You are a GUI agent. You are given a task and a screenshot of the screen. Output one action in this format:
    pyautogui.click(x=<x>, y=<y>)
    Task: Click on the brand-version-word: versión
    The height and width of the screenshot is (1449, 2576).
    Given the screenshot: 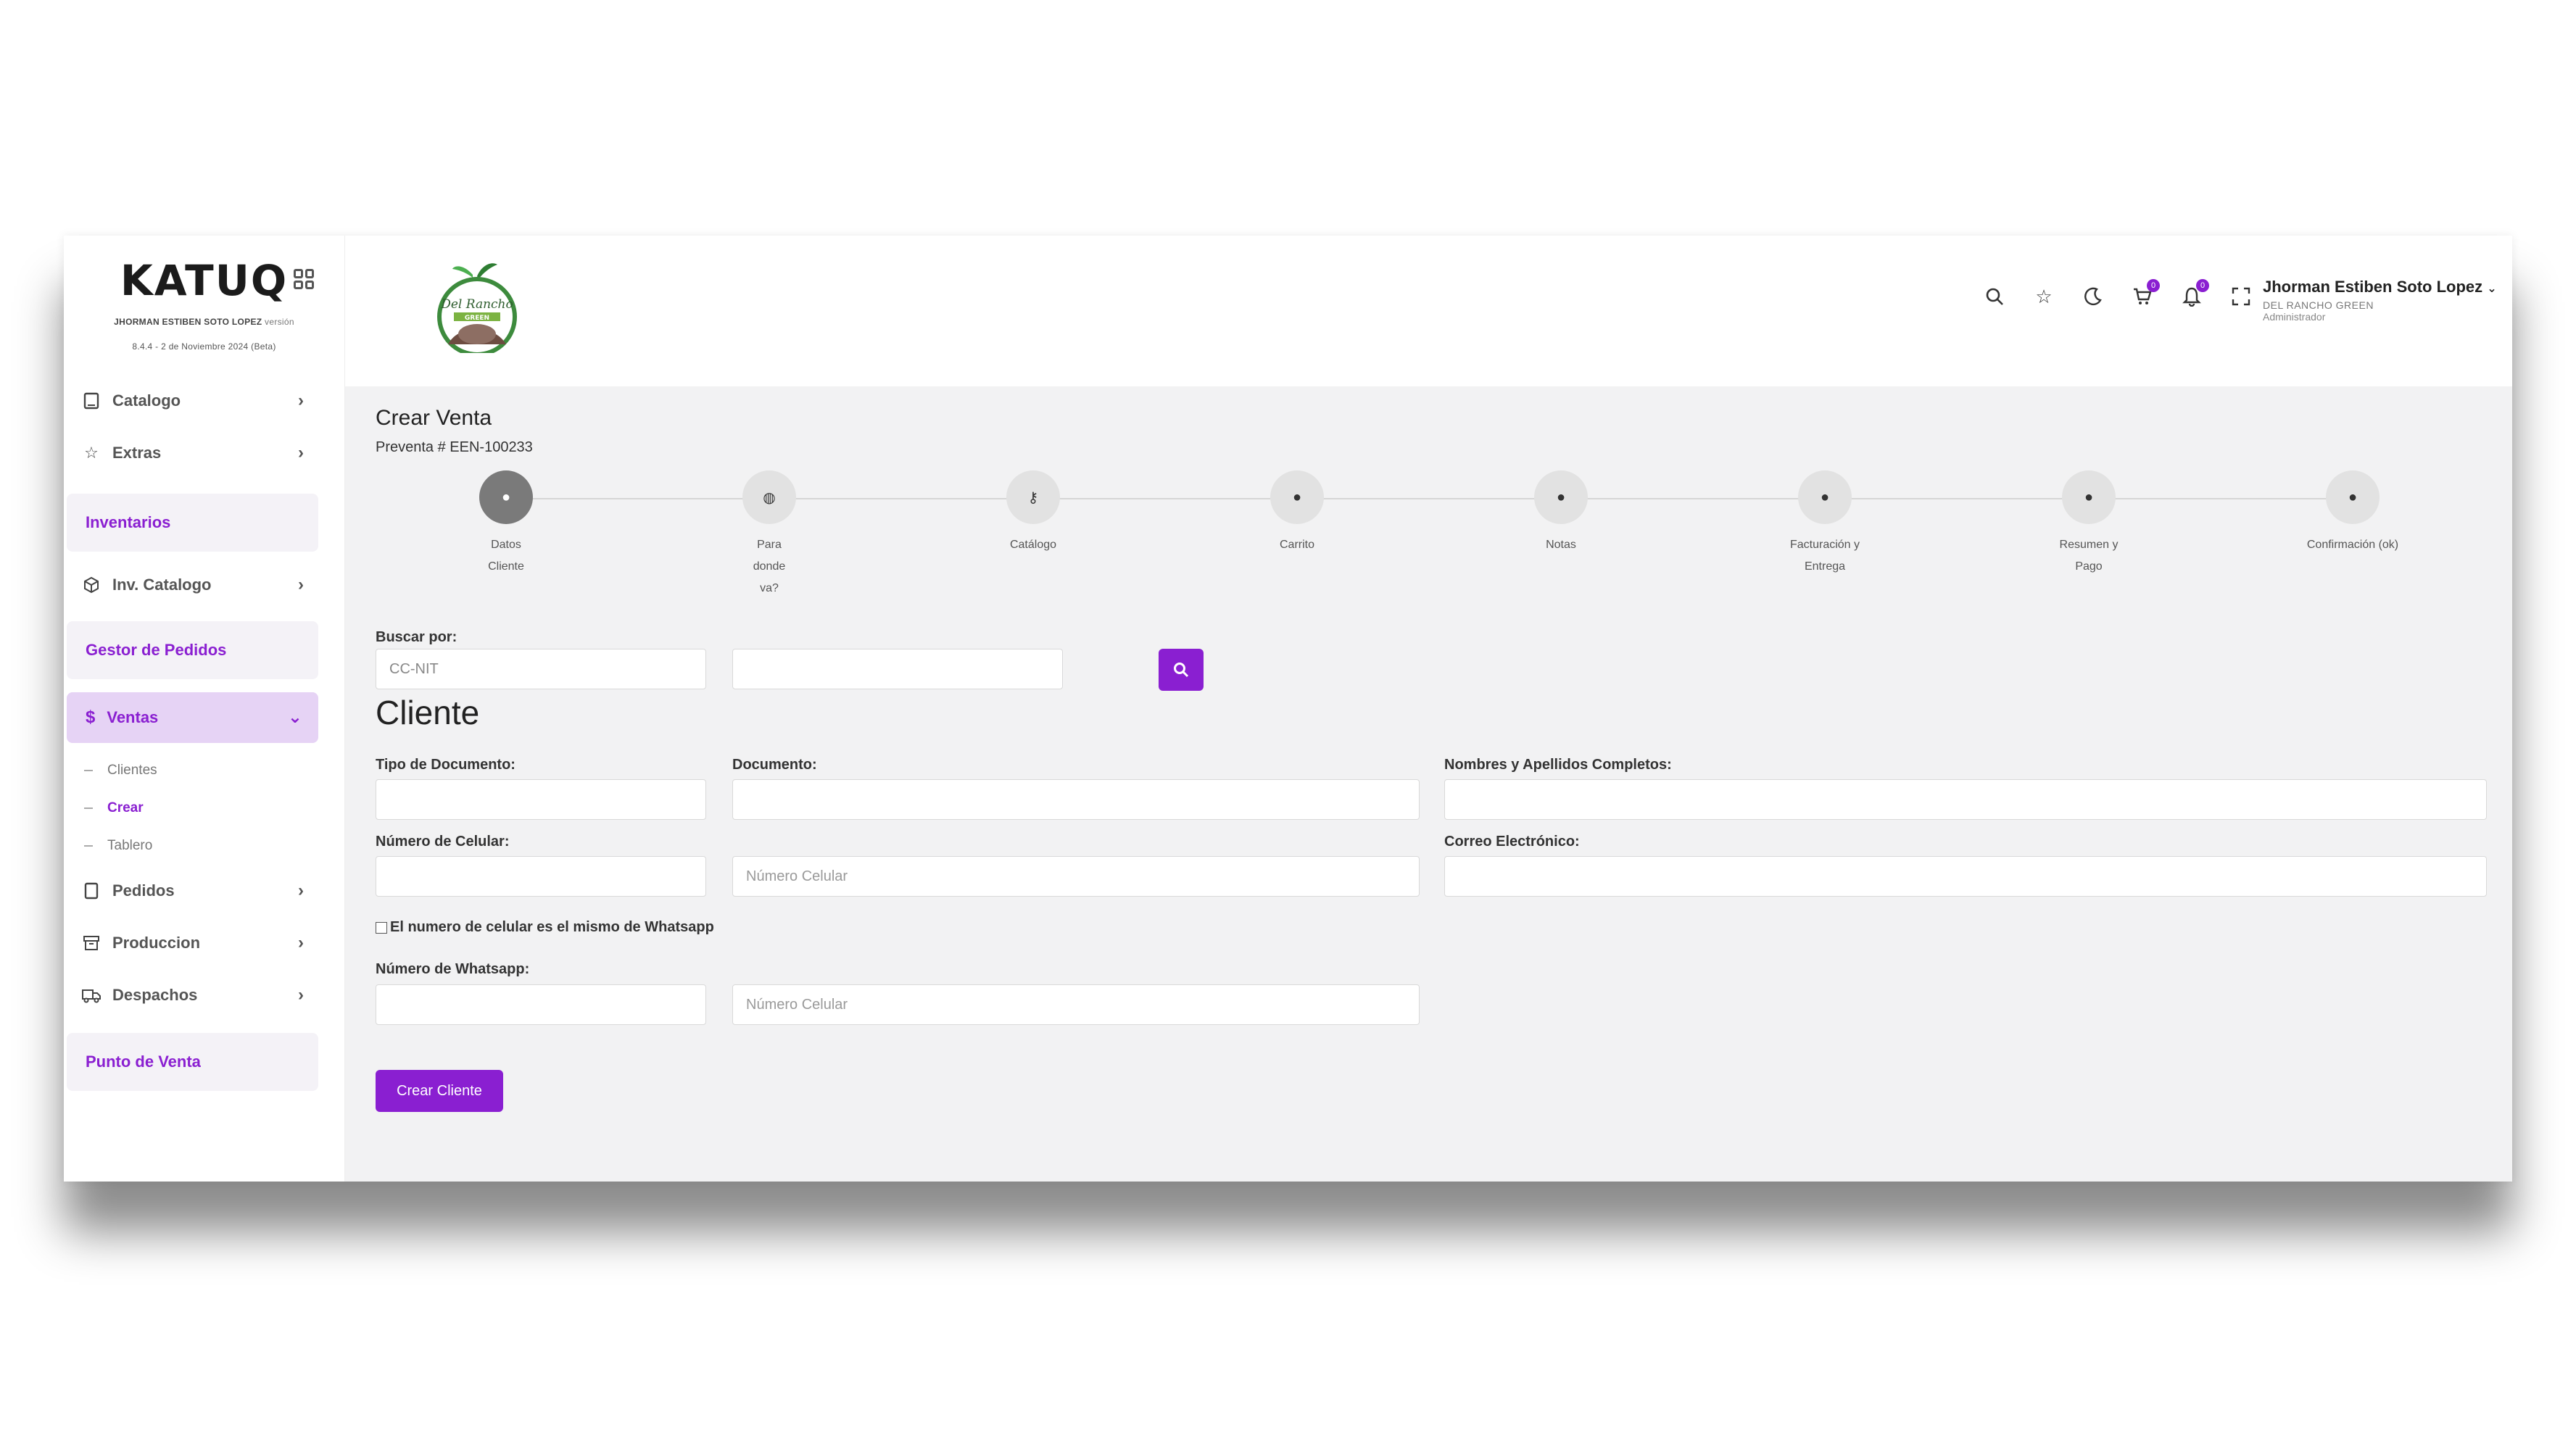 What is the action you would take?
    pyautogui.click(x=280, y=322)
    